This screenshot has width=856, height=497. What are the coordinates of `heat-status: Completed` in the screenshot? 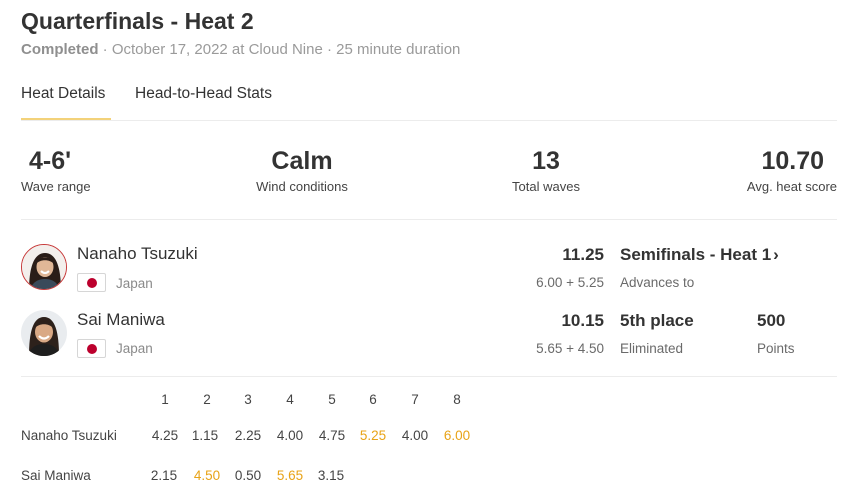 It's located at (60, 49).